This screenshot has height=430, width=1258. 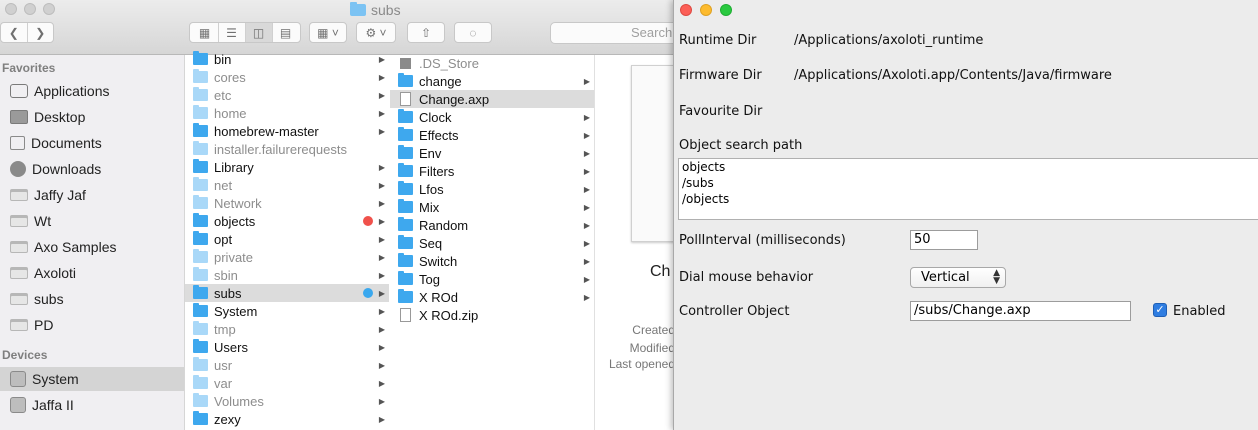 I want to click on back-forward-control: ❮ ❯, so click(x=27, y=32).